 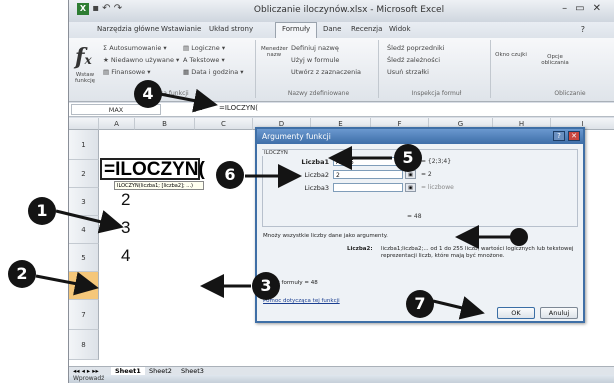 What do you see at coordinates (22, 274) in the screenshot?
I see `callout-2: 2` at bounding box center [22, 274].